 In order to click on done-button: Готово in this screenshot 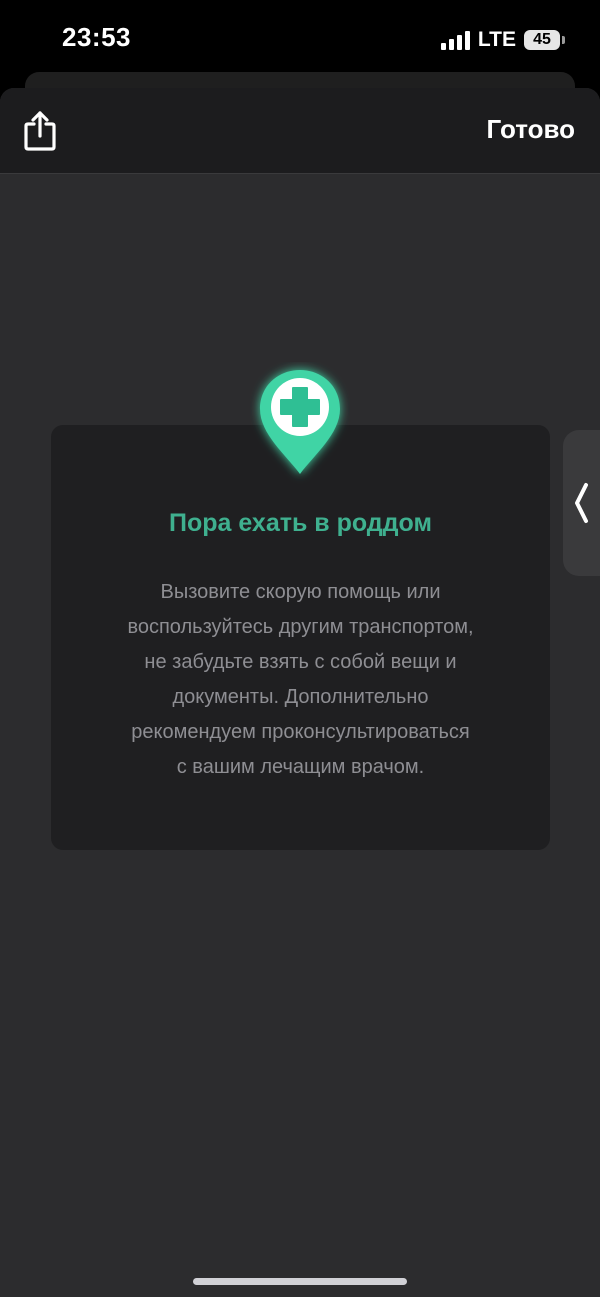, I will do `click(531, 129)`.